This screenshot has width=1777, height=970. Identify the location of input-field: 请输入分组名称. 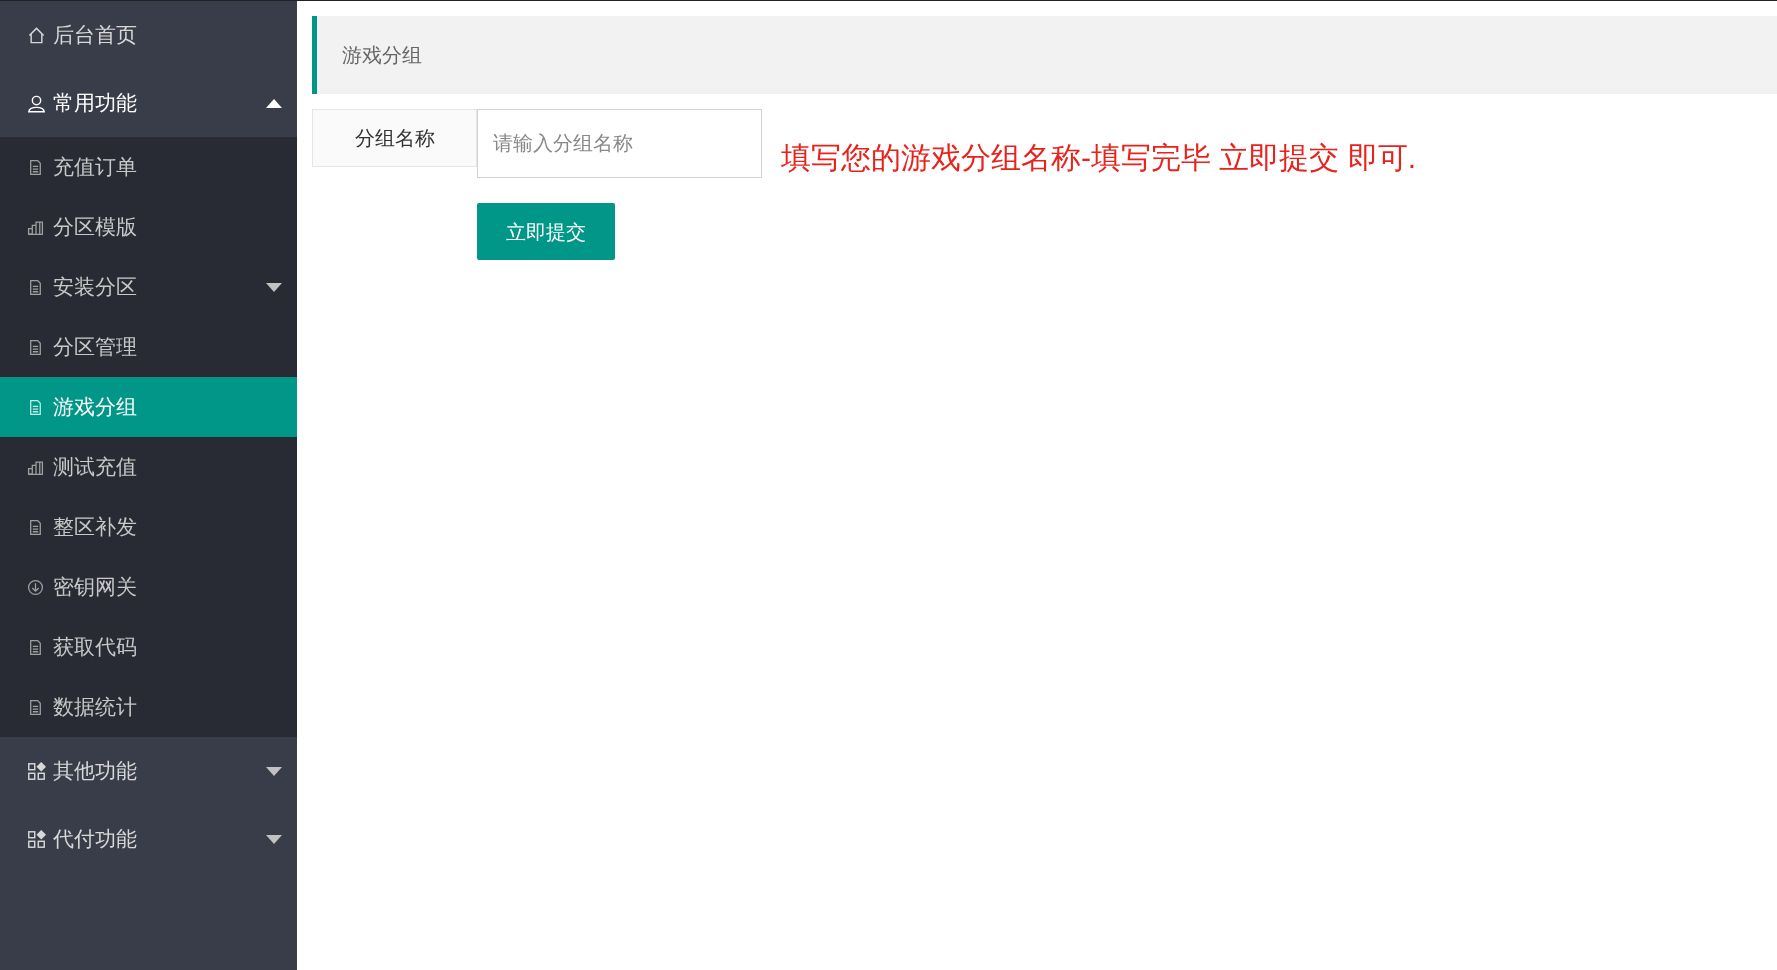
(619, 143).